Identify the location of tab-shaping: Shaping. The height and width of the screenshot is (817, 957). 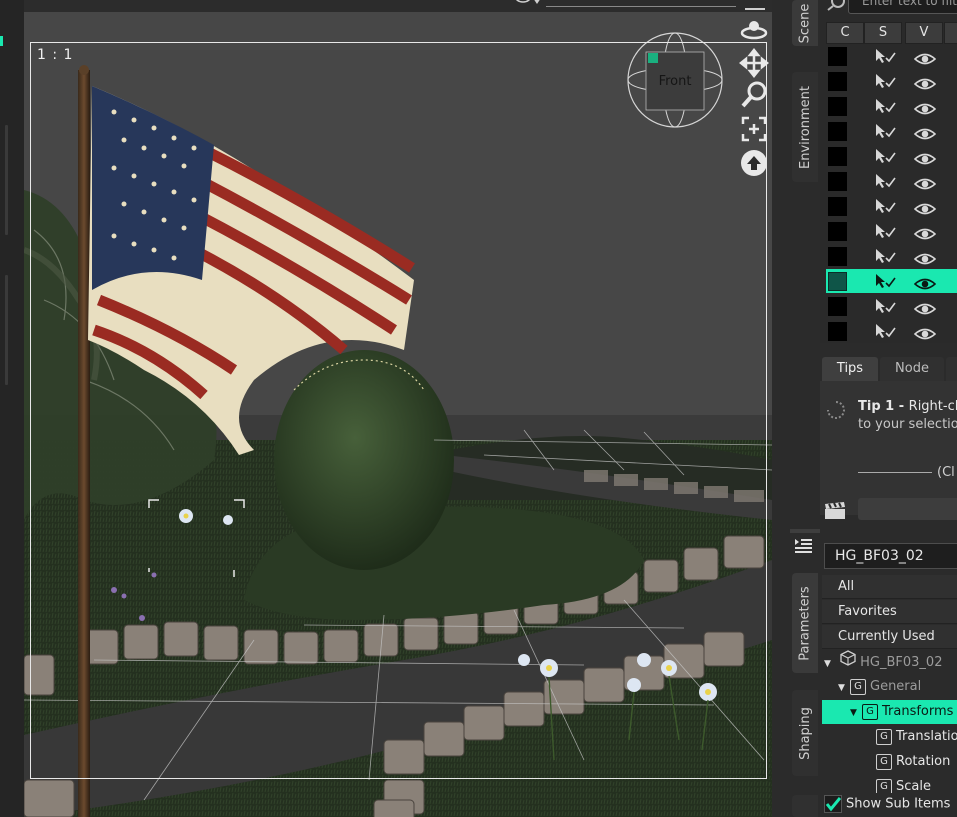
(805, 733).